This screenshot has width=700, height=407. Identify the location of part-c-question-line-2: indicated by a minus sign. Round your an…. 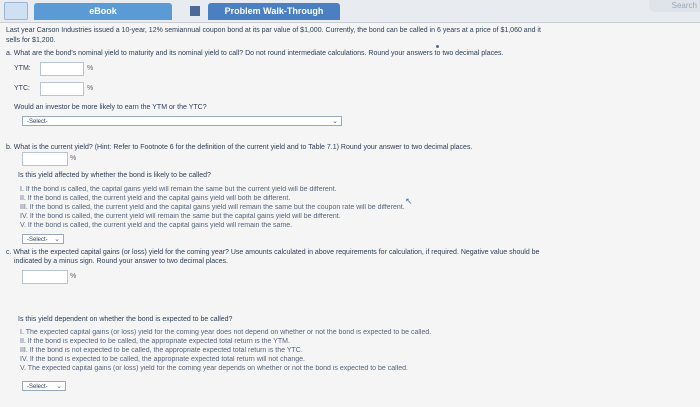
(121, 261).